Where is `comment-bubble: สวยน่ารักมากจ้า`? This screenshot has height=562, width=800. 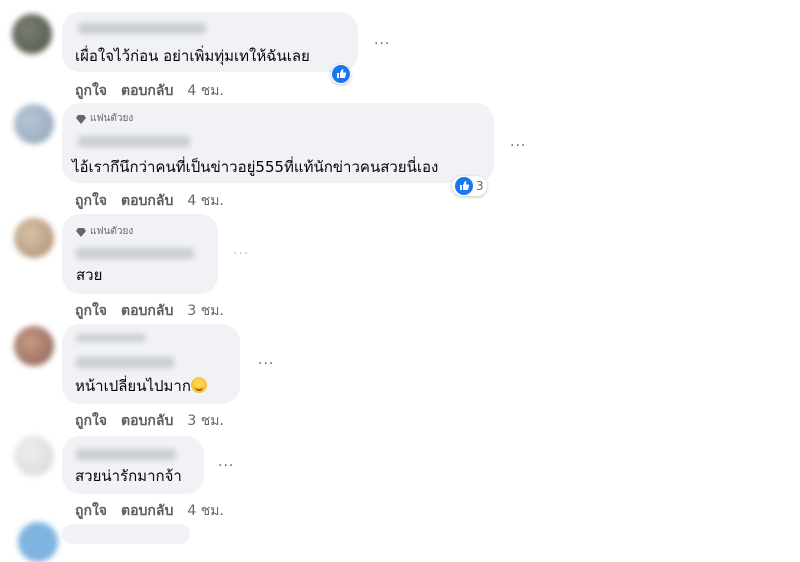
comment-bubble: สวยน่ารักมากจ้า is located at coordinates (133, 465).